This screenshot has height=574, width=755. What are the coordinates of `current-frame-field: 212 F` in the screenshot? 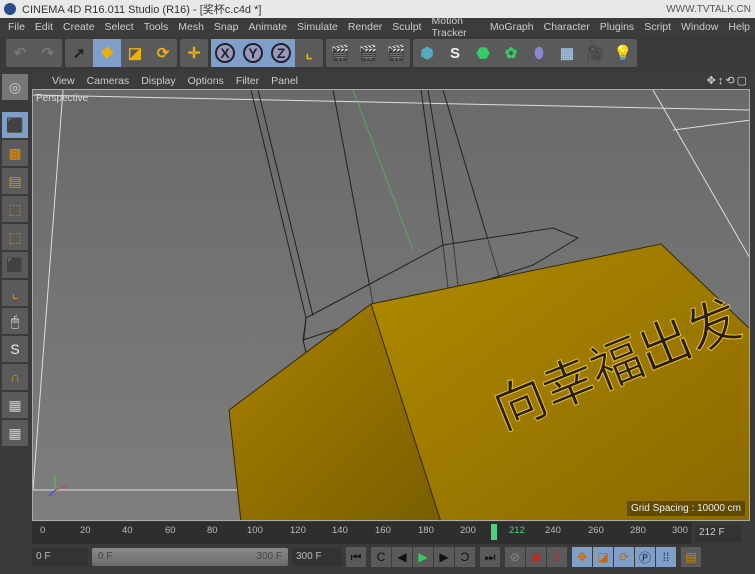 It's located at (718, 533).